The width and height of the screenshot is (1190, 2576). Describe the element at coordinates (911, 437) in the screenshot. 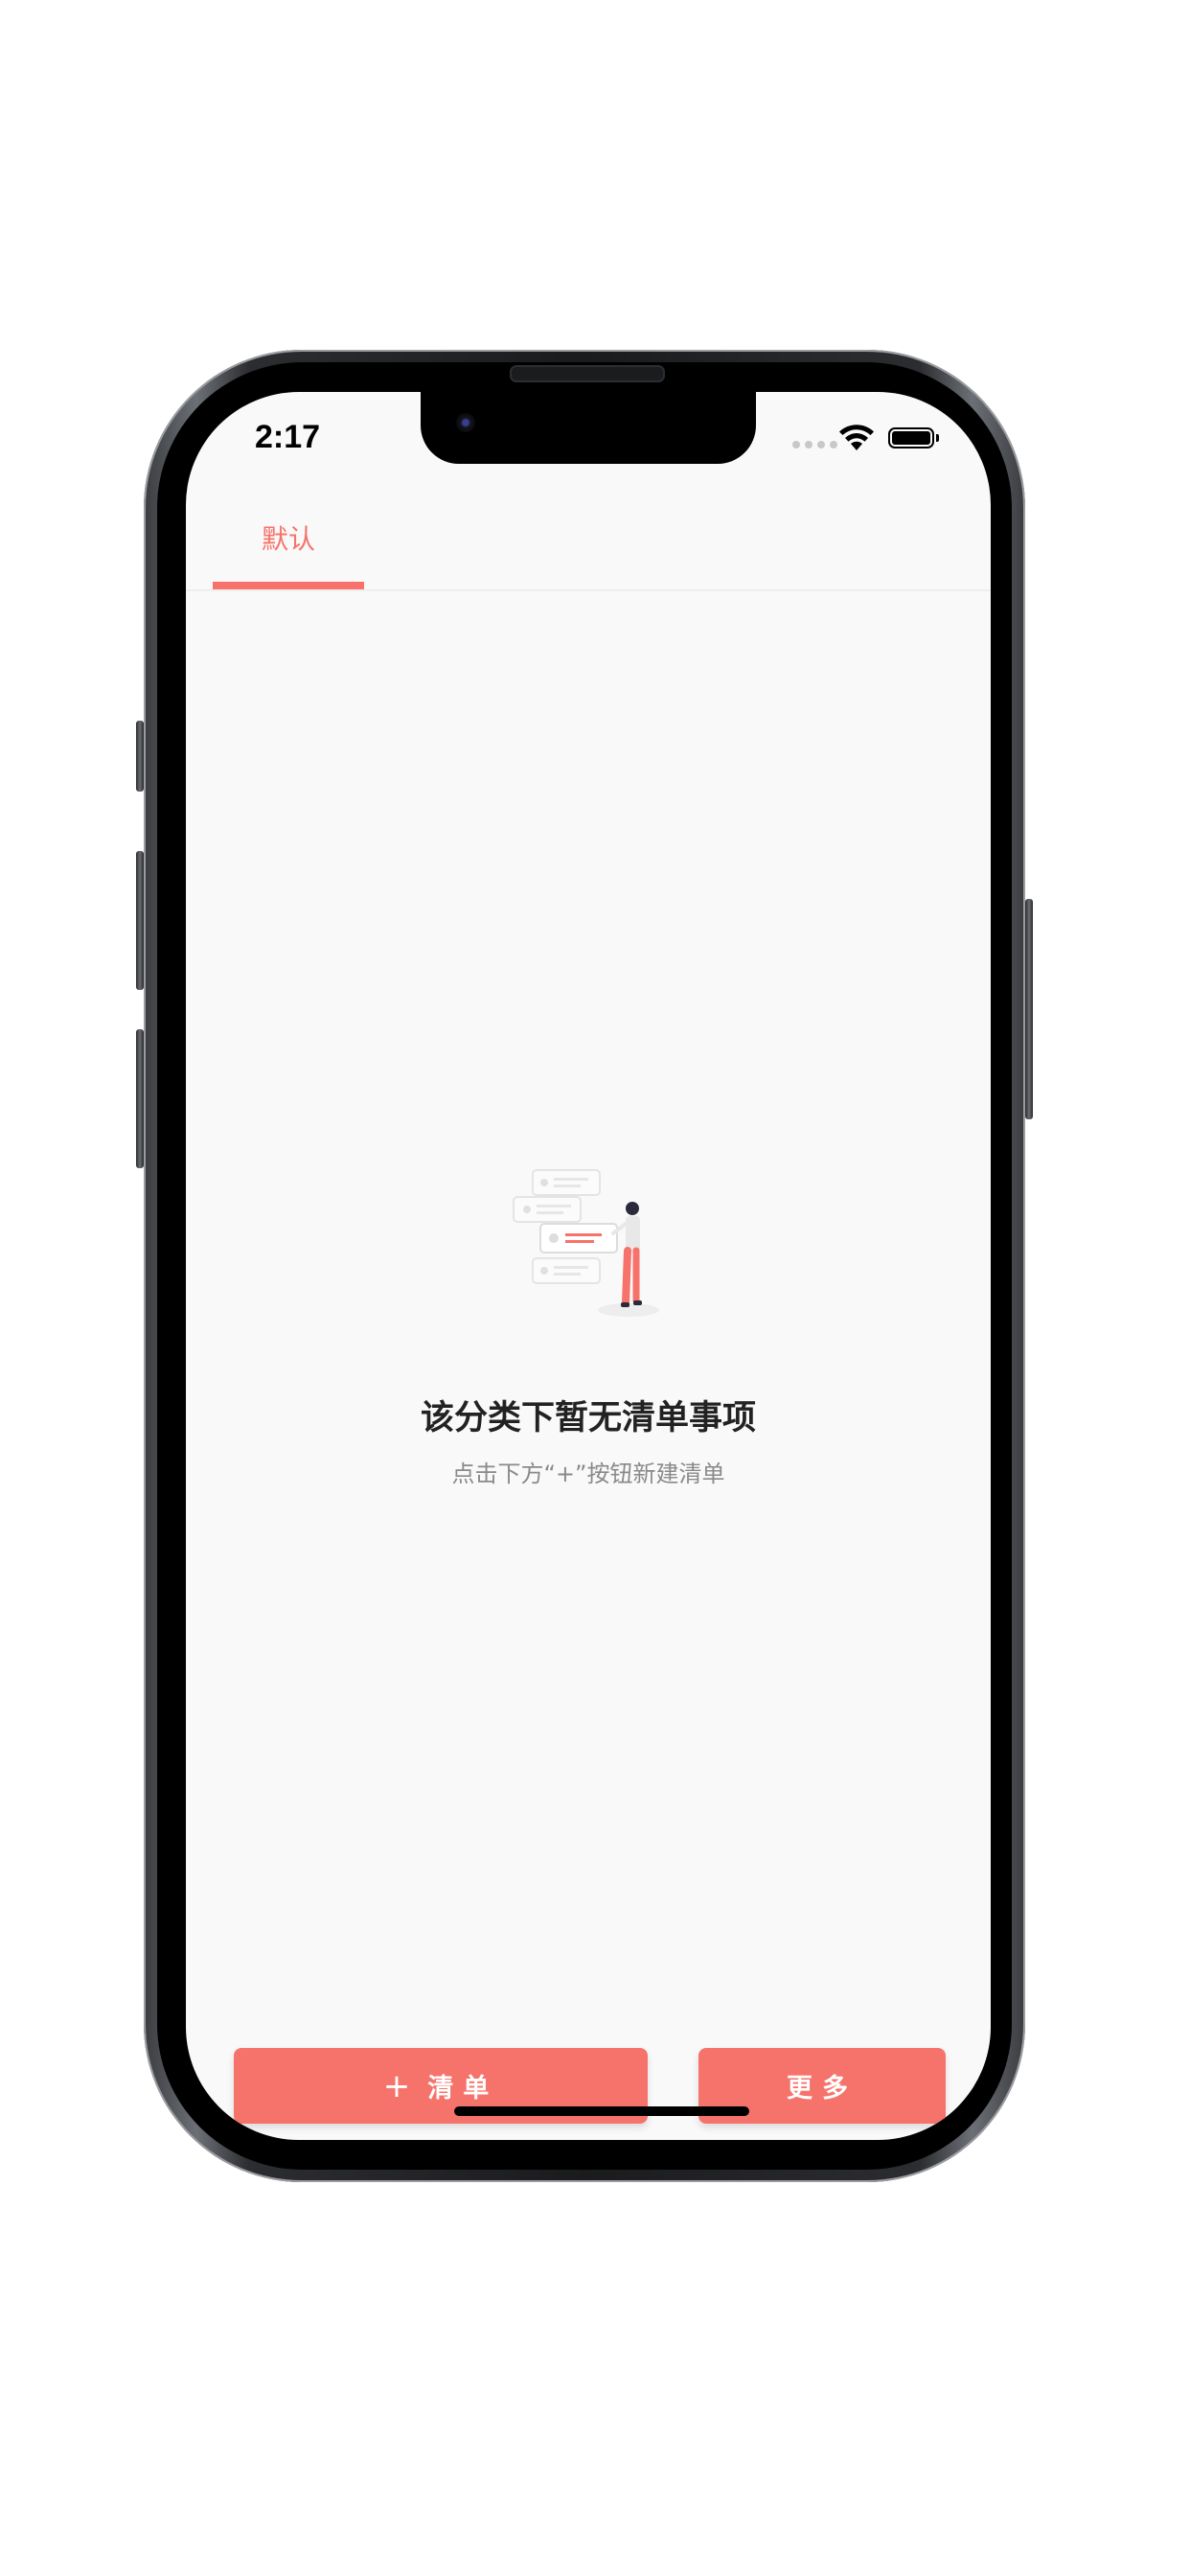

I see `battery-icon` at that location.